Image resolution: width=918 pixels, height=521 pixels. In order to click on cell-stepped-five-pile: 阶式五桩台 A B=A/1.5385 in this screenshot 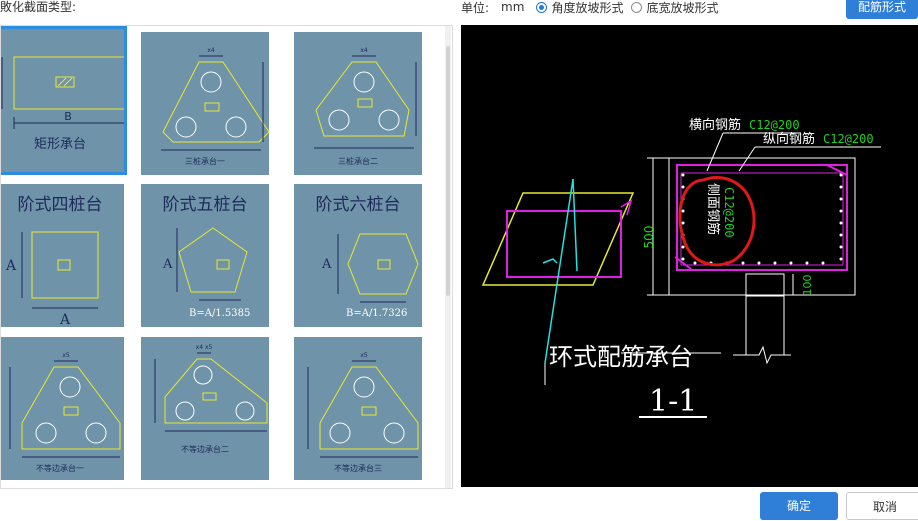, I will do `click(205, 255)`.